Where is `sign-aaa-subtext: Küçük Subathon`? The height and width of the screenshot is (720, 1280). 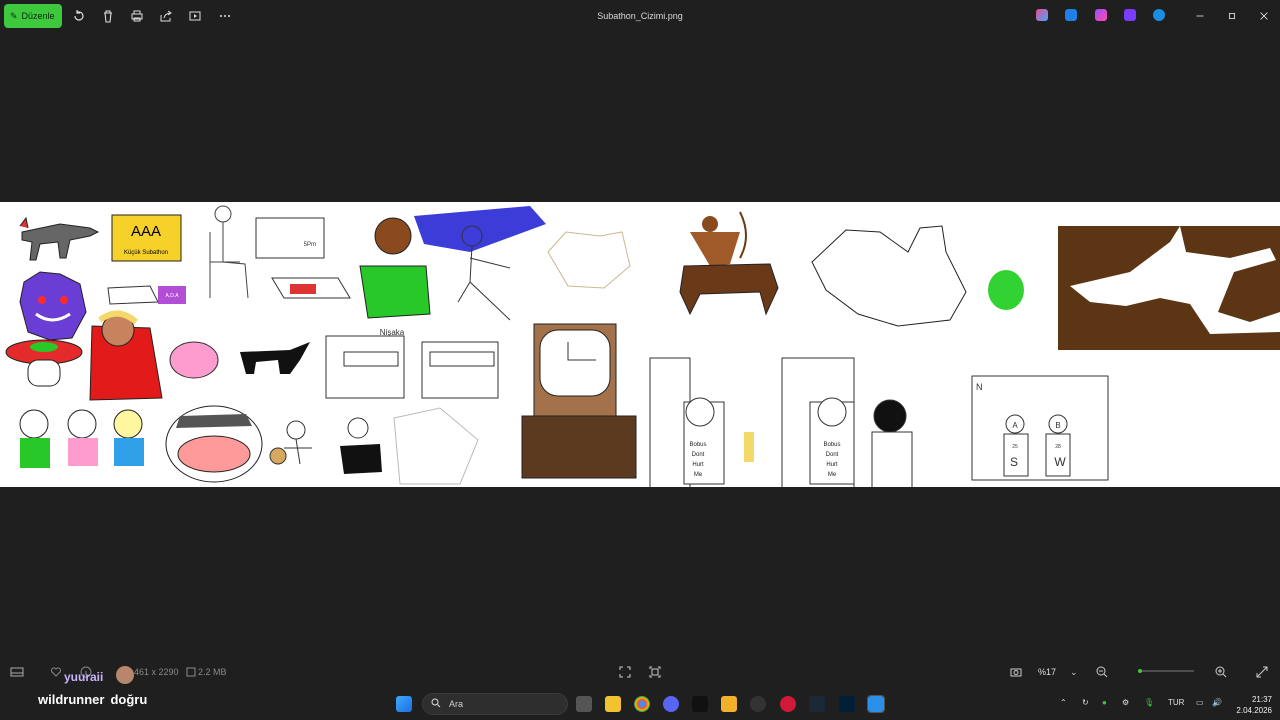 sign-aaa-subtext: Küçük Subathon is located at coordinates (146, 253).